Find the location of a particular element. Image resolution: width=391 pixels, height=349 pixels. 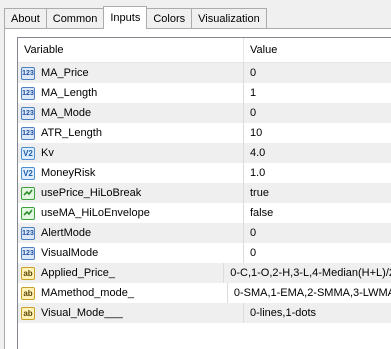

variable-cell: 123 ATR_Length is located at coordinates (131, 133).